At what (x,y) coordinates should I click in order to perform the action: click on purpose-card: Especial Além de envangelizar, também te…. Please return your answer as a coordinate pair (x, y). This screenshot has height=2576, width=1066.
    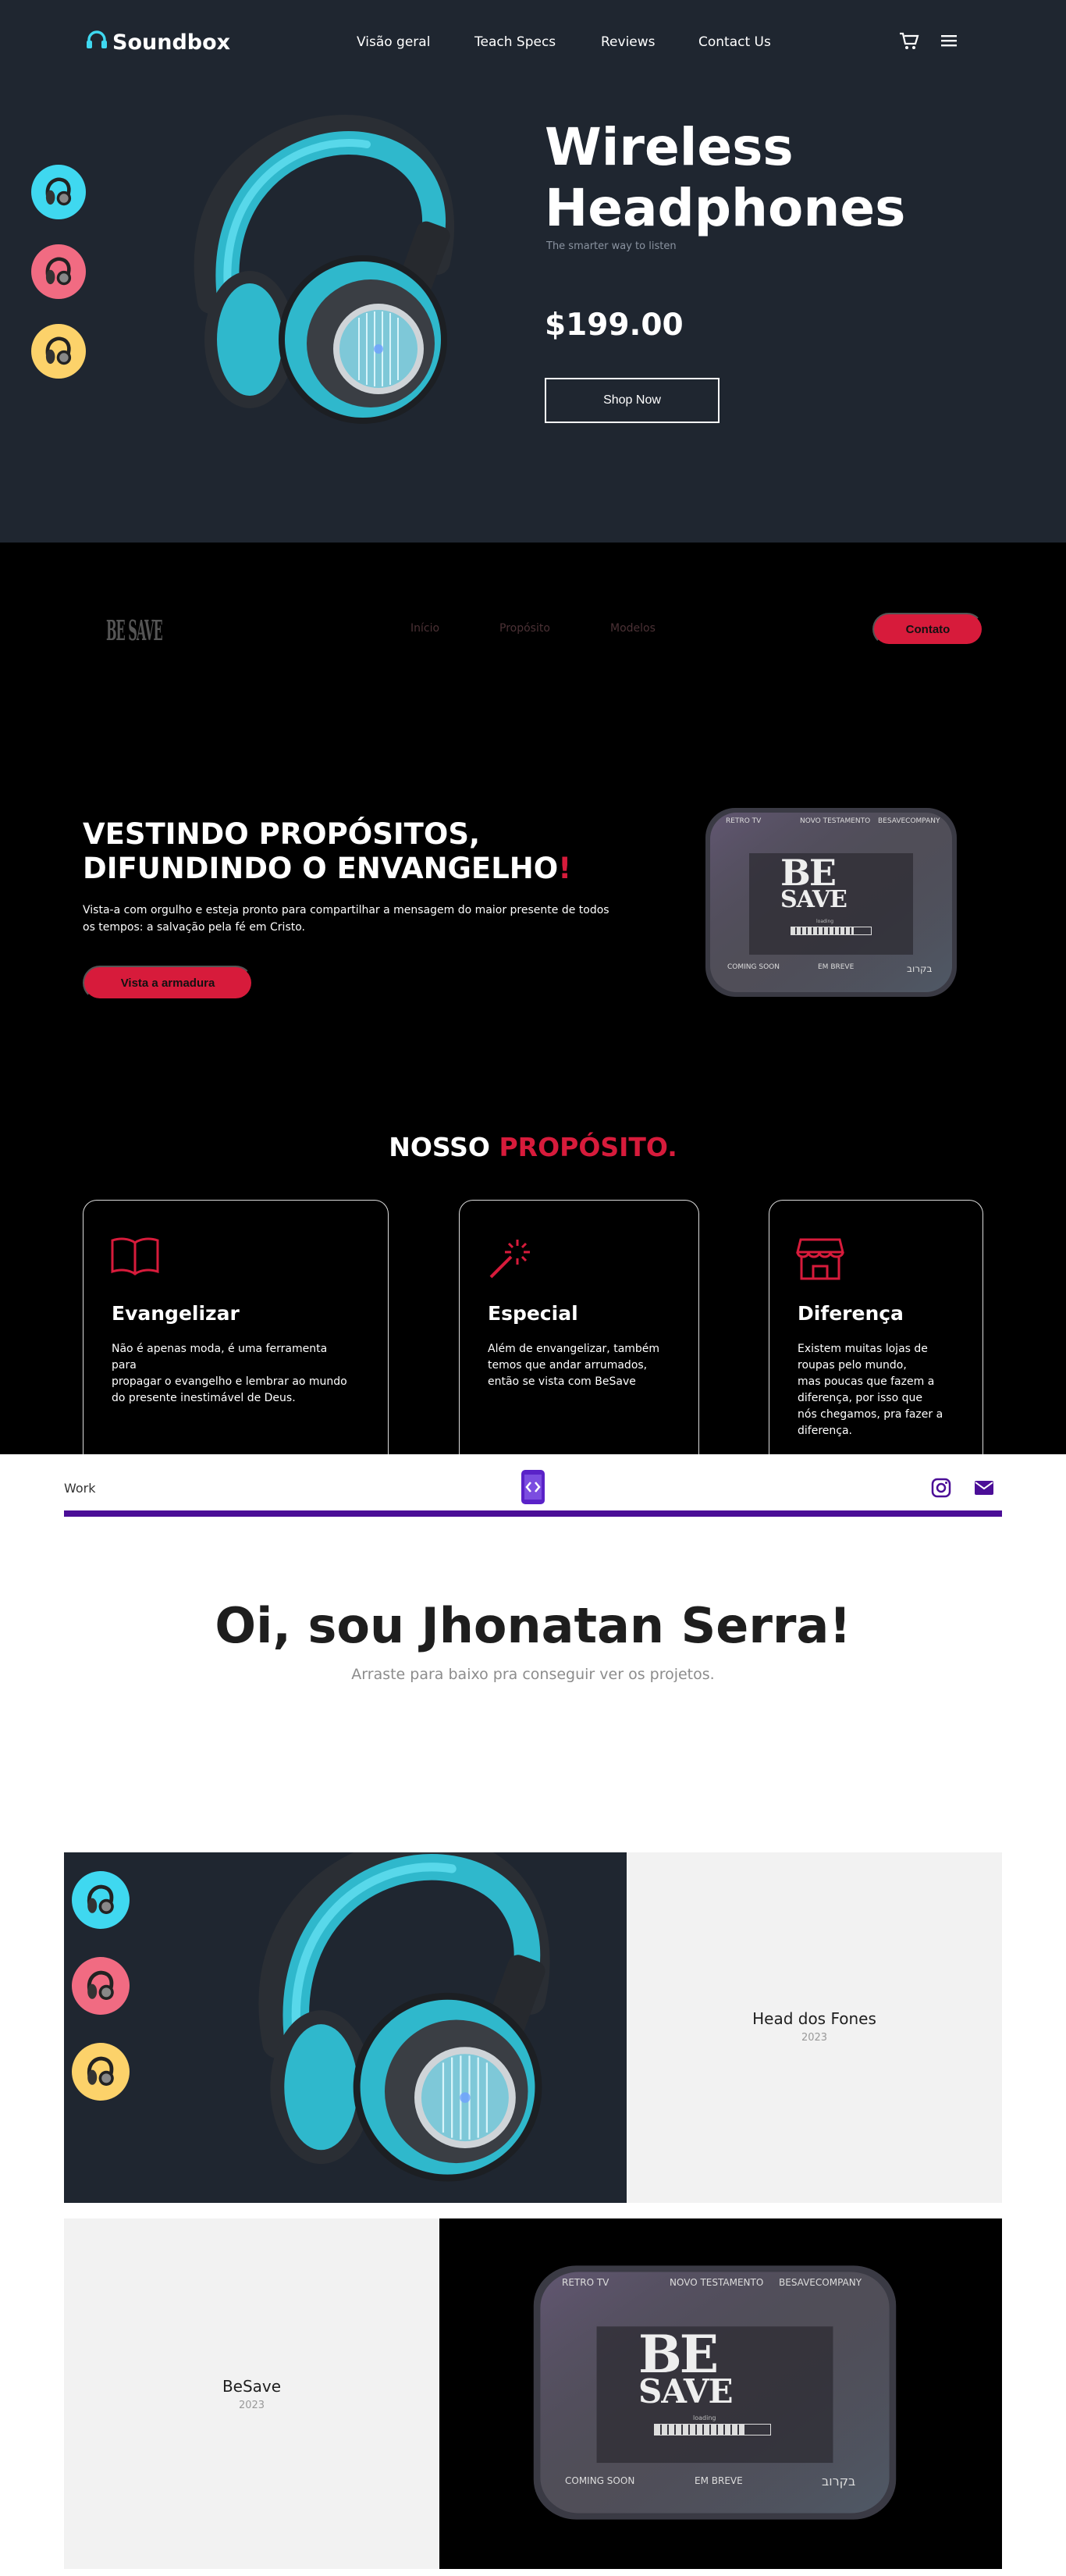
    Looking at the image, I should click on (579, 1328).